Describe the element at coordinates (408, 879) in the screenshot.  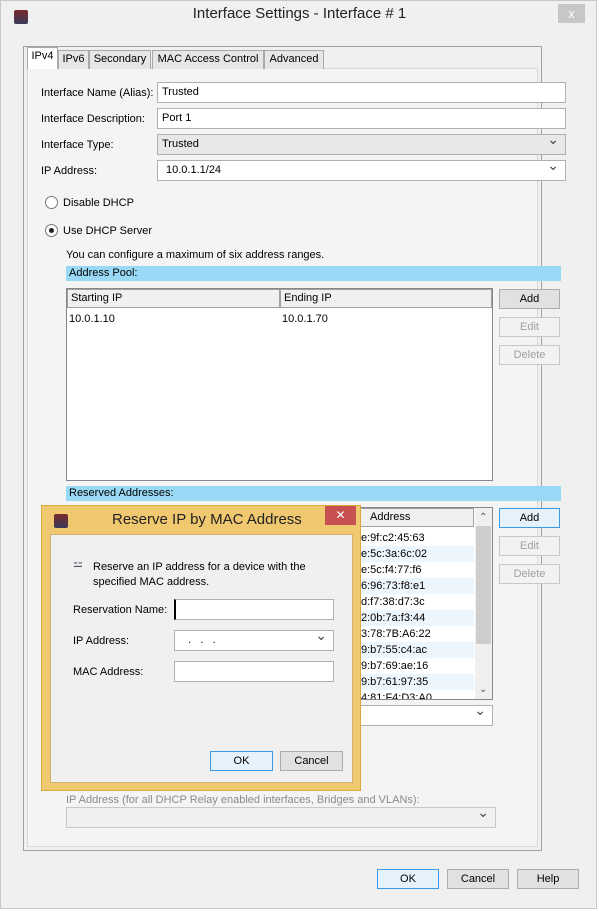
I see `ok-button: OK` at that location.